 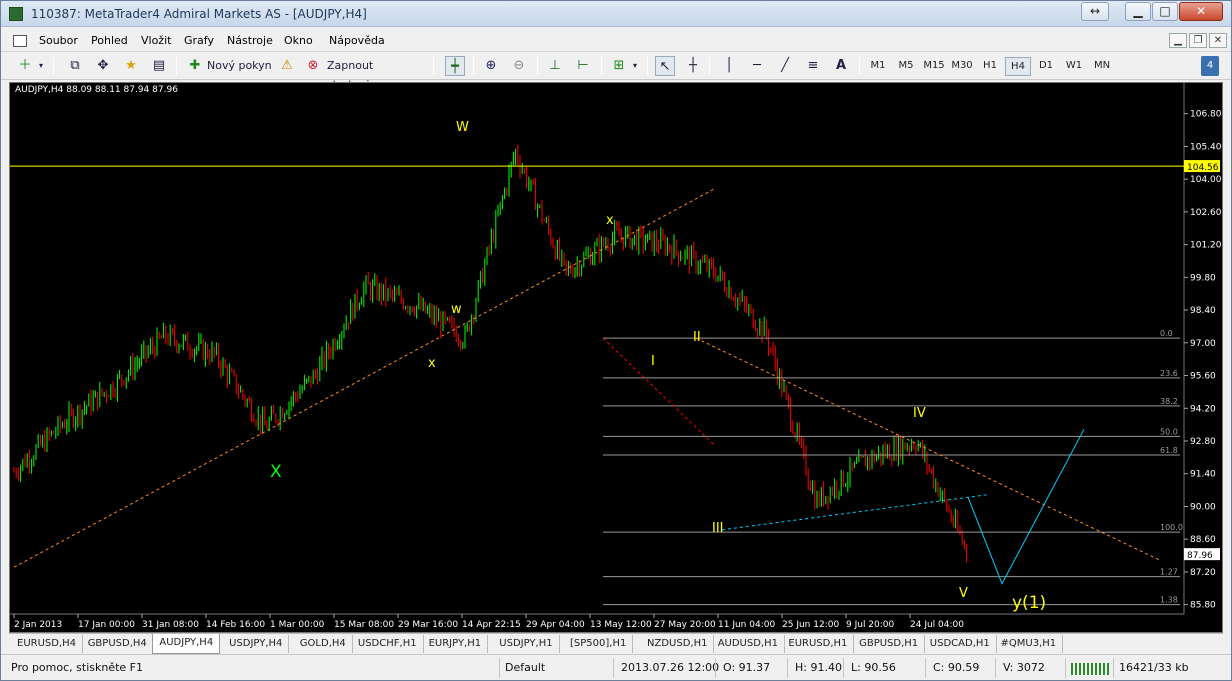 I want to click on timeframe-m30: M30, so click(x=962, y=66).